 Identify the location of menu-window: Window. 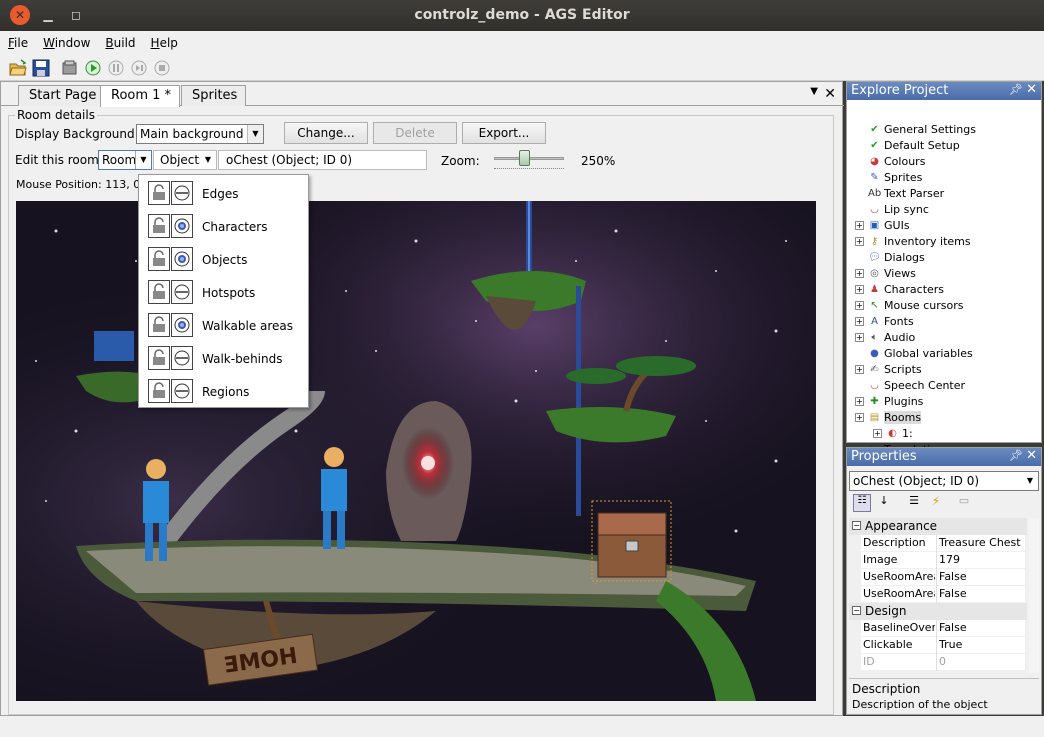
(66, 43).